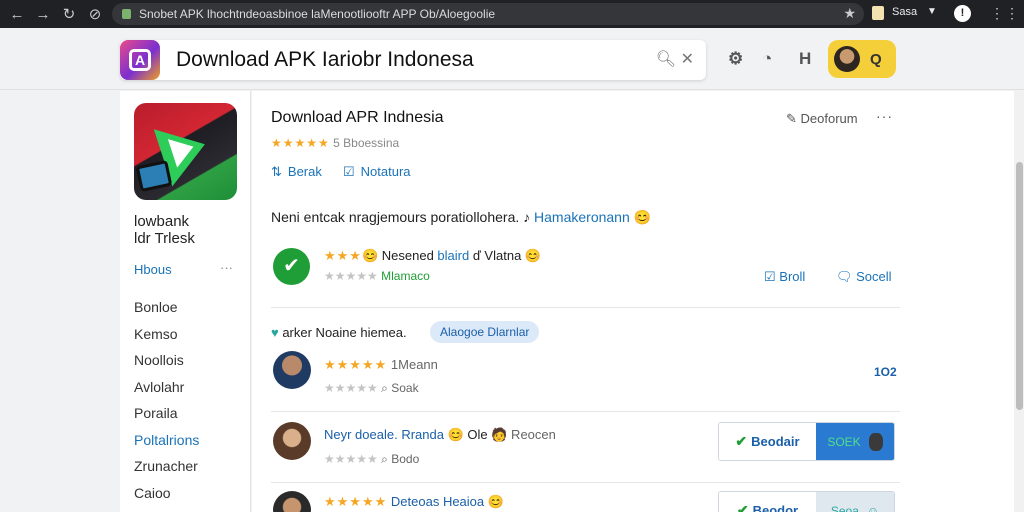 The height and width of the screenshot is (512, 1024). What do you see at coordinates (767, 59) in the screenshot?
I see `history-icon: ◔` at bounding box center [767, 59].